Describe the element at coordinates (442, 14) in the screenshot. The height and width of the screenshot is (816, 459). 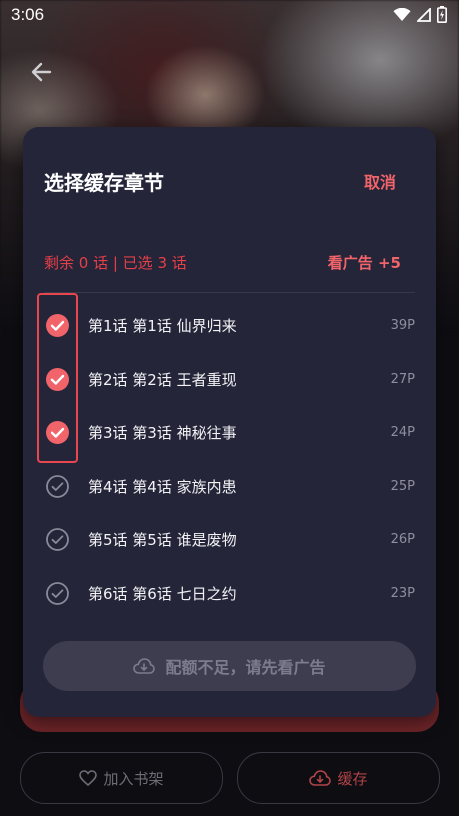
I see `battery-icon` at that location.